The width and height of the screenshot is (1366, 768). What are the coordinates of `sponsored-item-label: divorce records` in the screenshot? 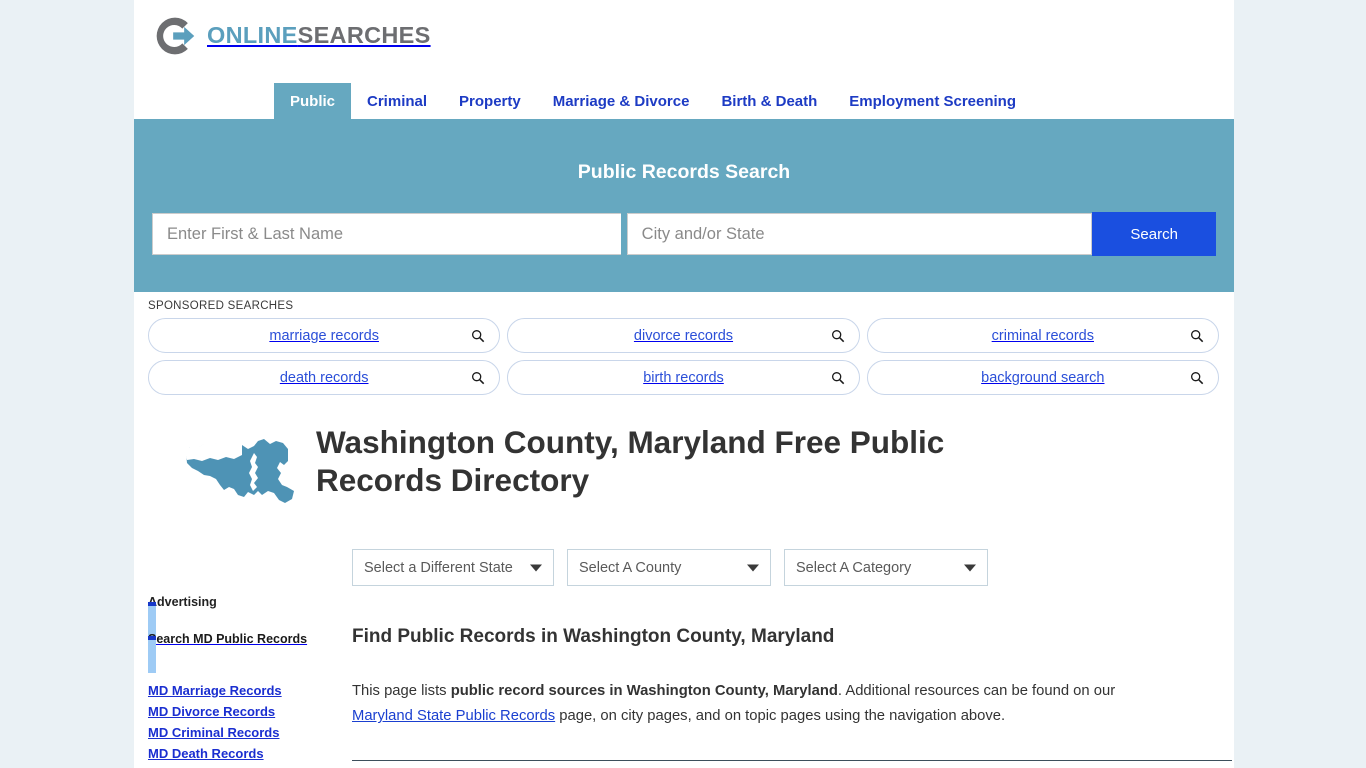 It's located at (683, 335).